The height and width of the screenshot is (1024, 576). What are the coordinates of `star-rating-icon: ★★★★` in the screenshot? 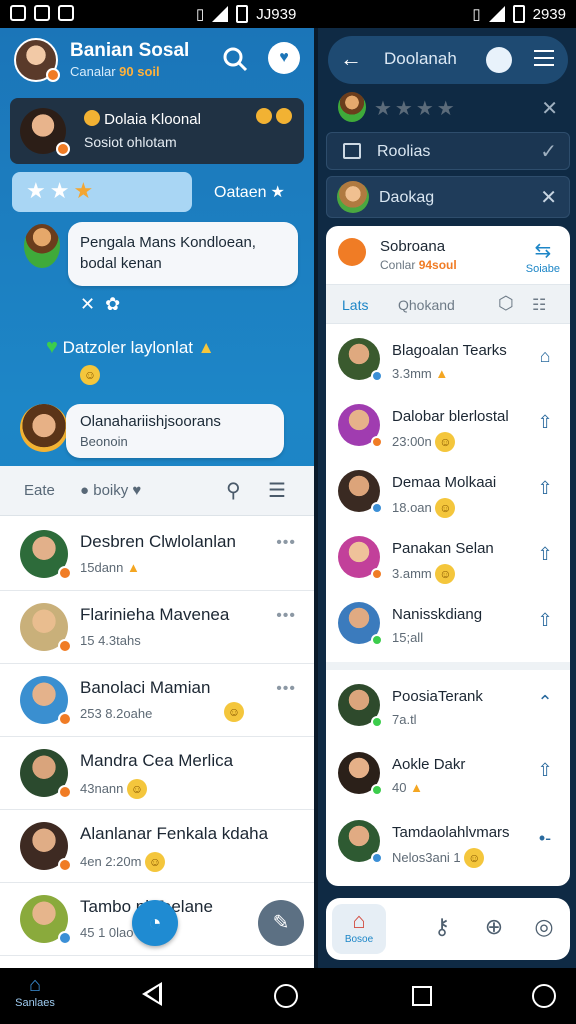 It's located at (416, 109).